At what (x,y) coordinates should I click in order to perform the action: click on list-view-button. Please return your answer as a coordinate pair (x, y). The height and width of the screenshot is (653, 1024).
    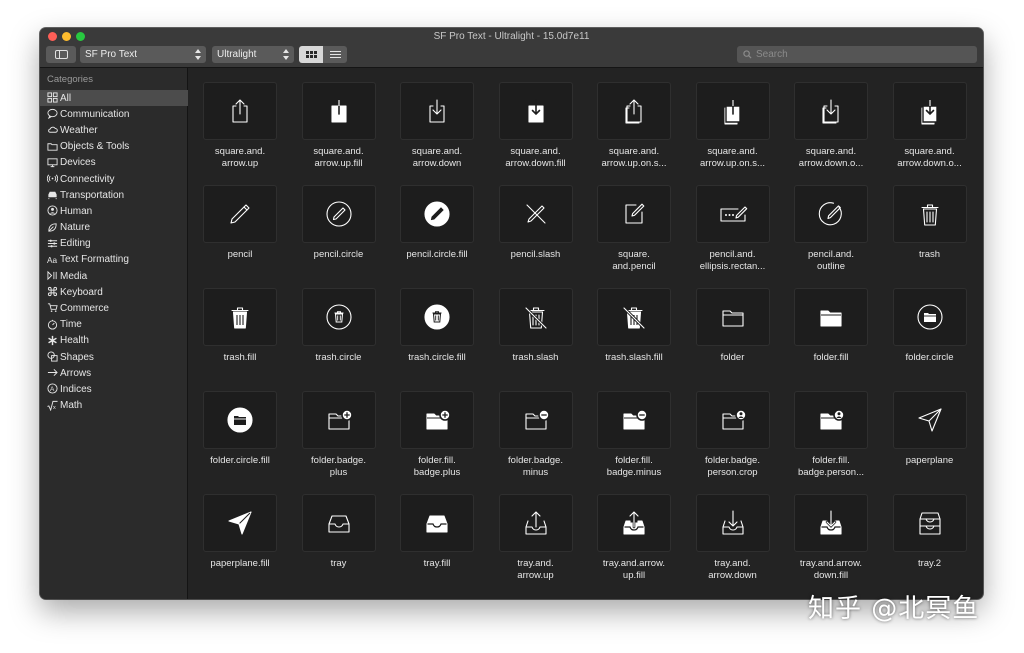
    Looking at the image, I should click on (335, 54).